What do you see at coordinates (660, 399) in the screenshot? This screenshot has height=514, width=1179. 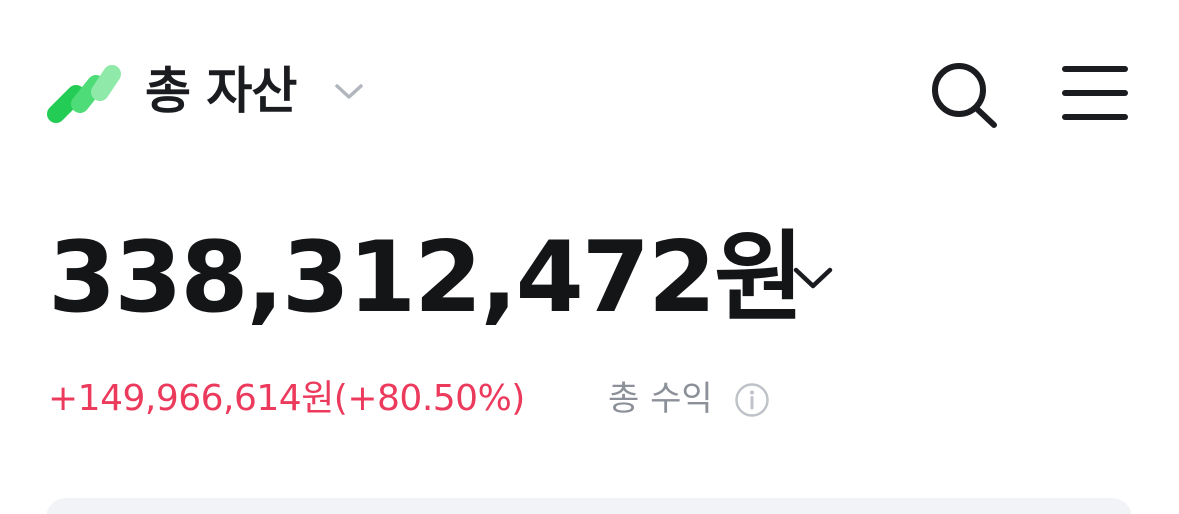 I see `total-profit-label: 총 수익` at bounding box center [660, 399].